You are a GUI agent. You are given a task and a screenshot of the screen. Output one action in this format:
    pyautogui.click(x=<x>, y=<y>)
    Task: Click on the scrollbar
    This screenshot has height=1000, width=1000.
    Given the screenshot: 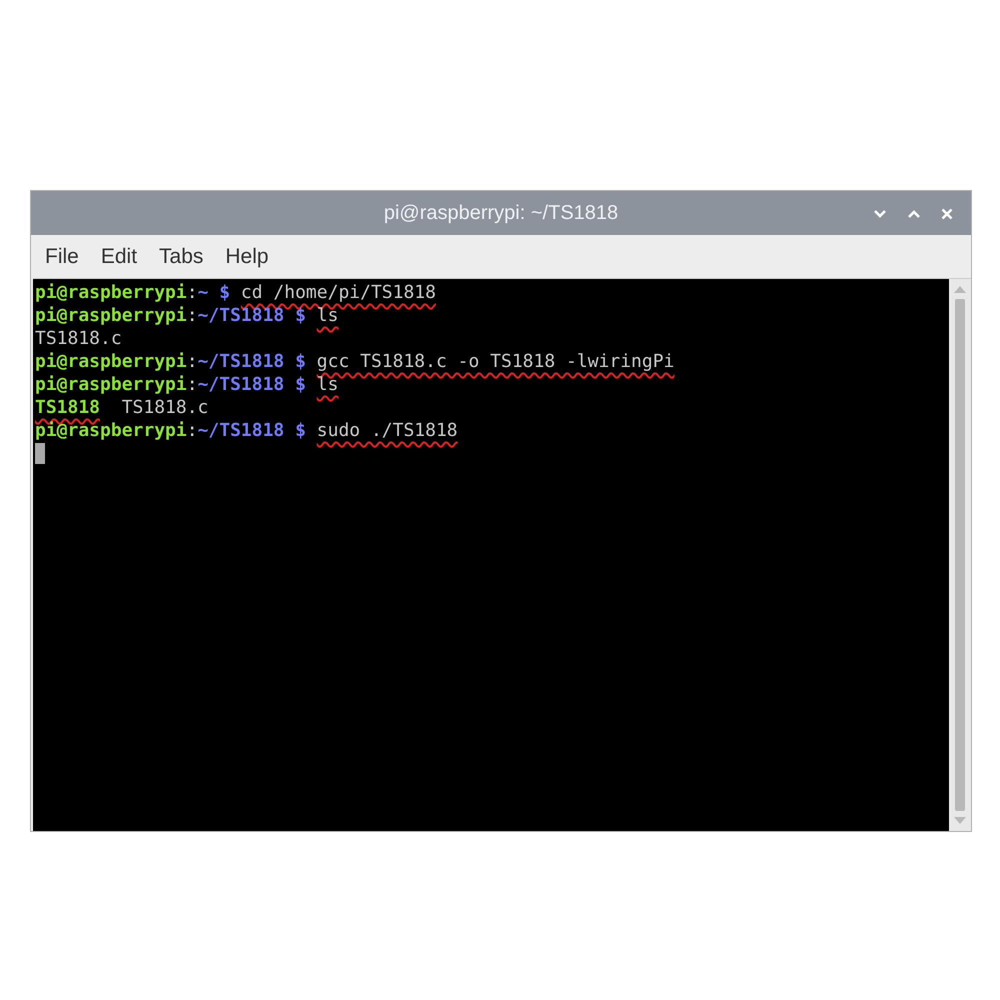 What is the action you would take?
    pyautogui.click(x=960, y=555)
    